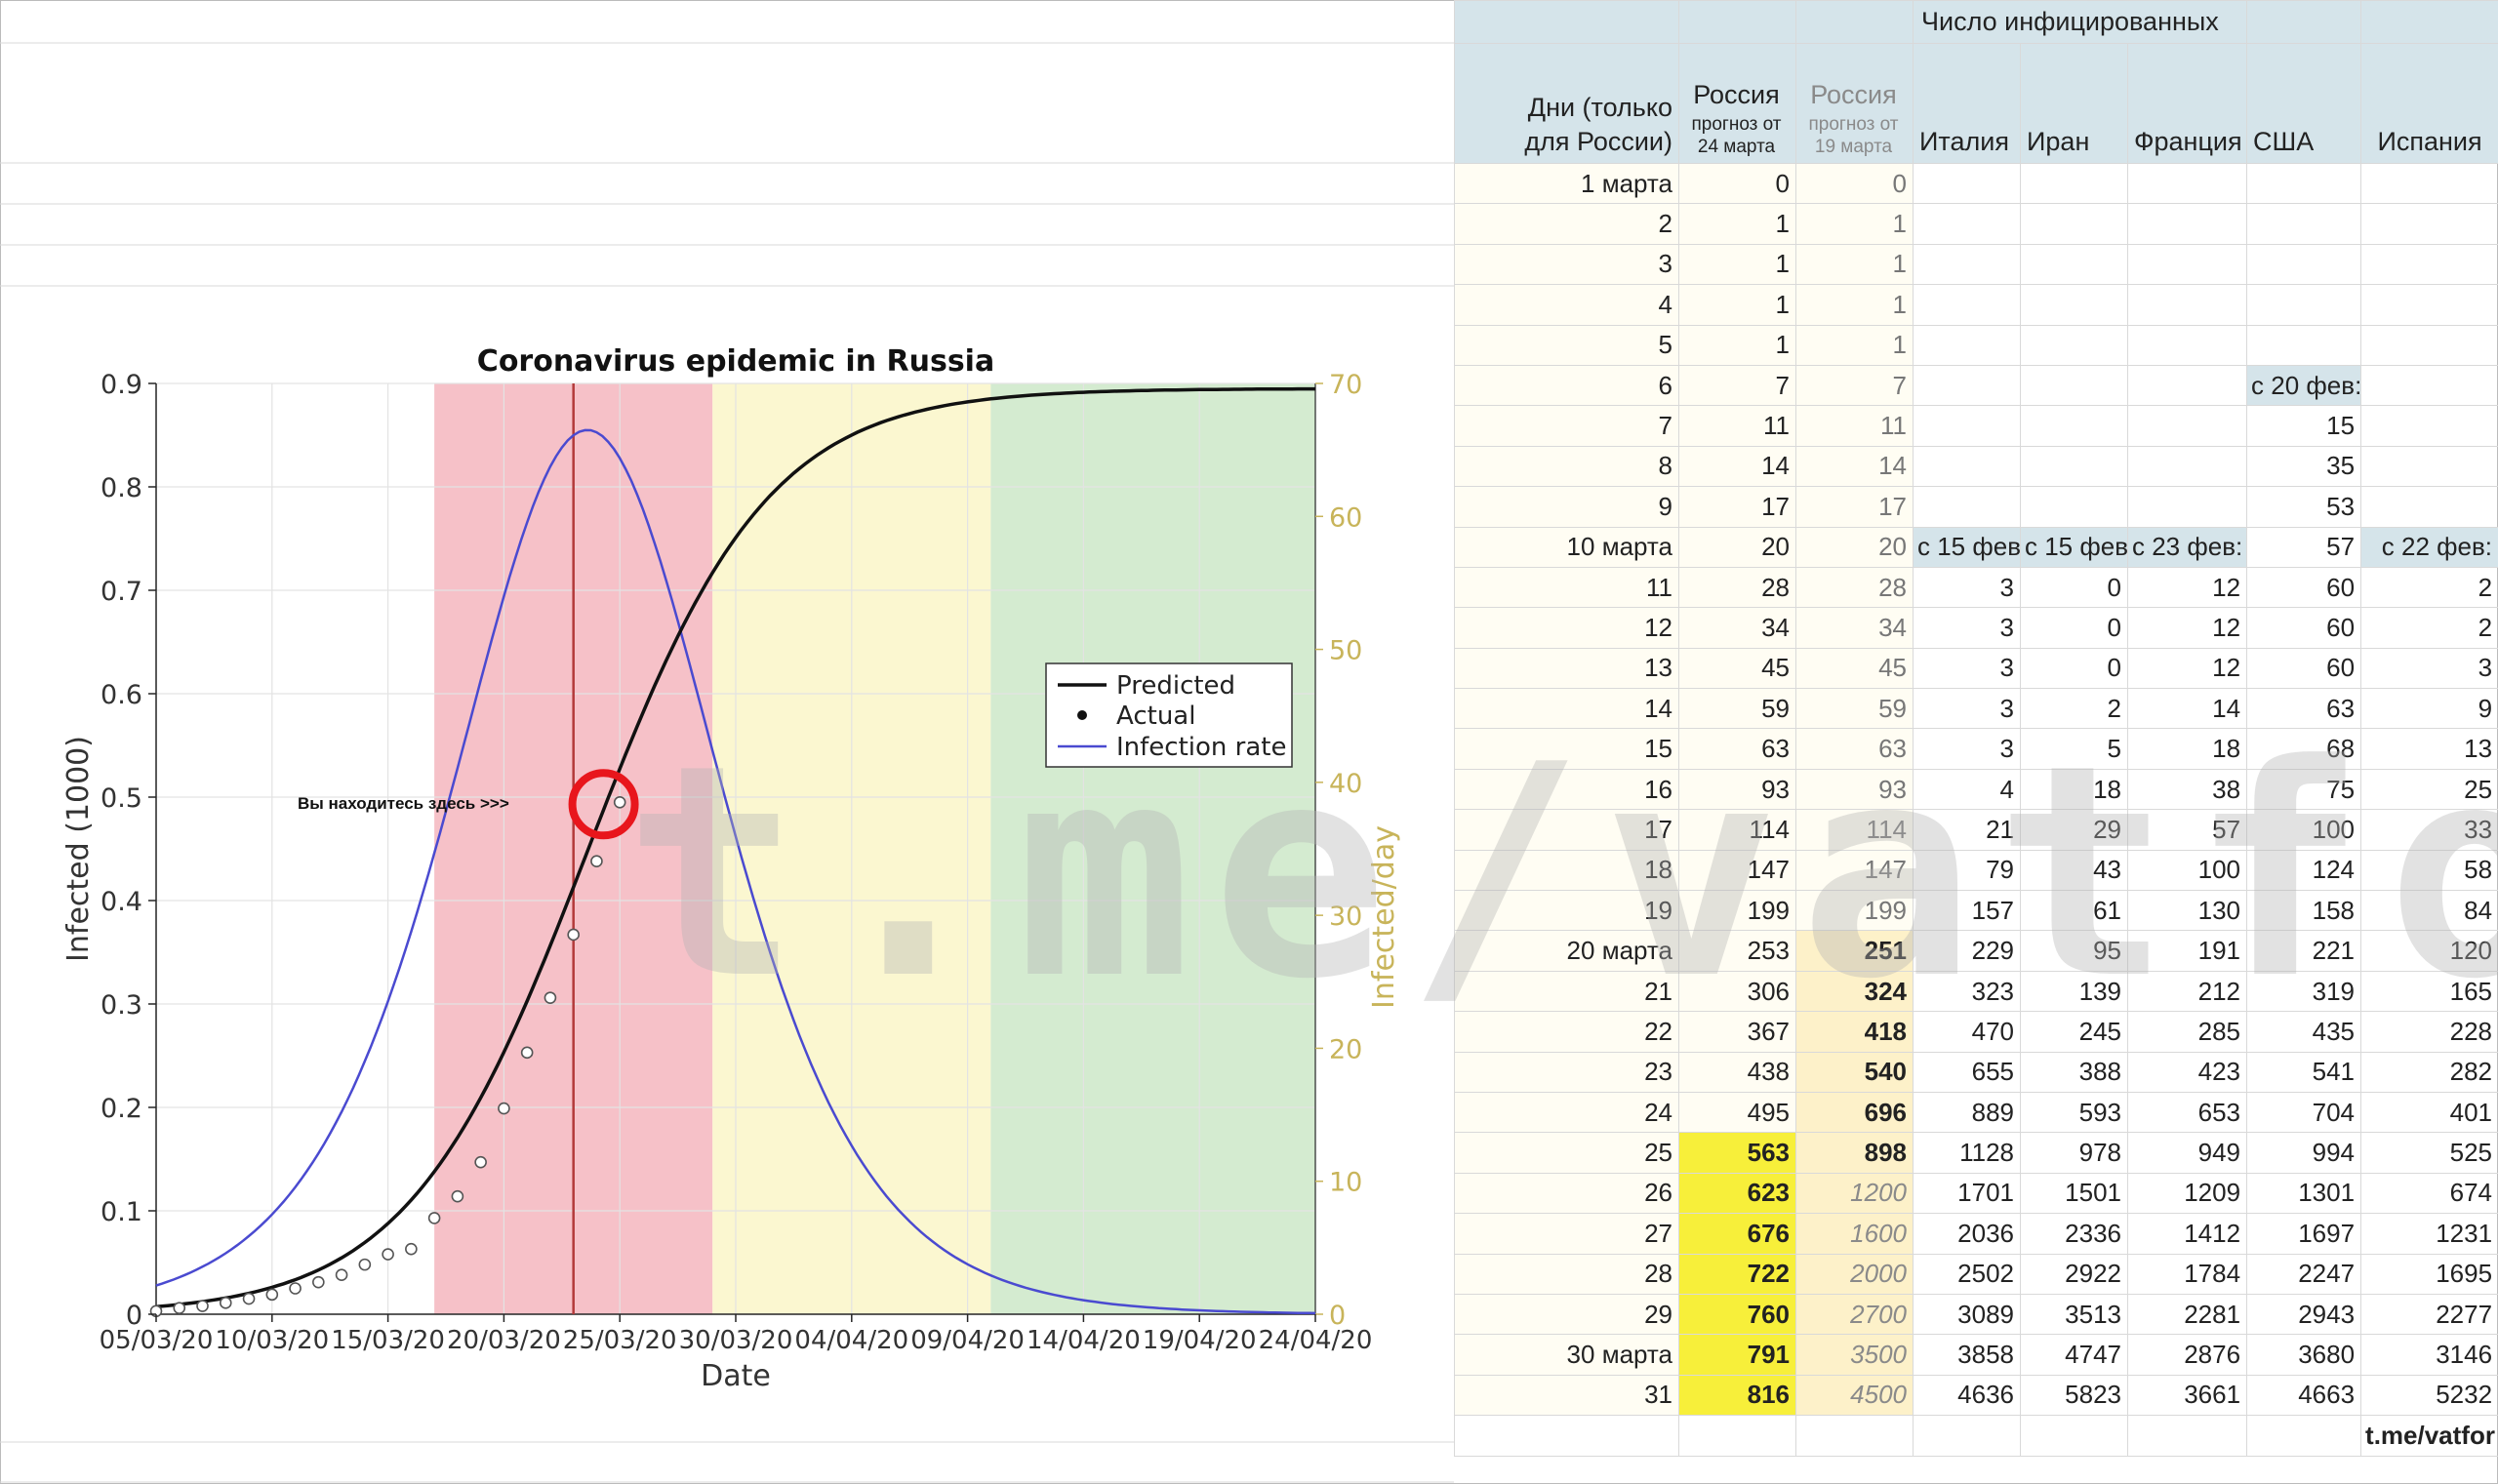 Image resolution: width=2498 pixels, height=1484 pixels. What do you see at coordinates (121, 695) in the screenshot?
I see `y-tick-label: 0.6` at bounding box center [121, 695].